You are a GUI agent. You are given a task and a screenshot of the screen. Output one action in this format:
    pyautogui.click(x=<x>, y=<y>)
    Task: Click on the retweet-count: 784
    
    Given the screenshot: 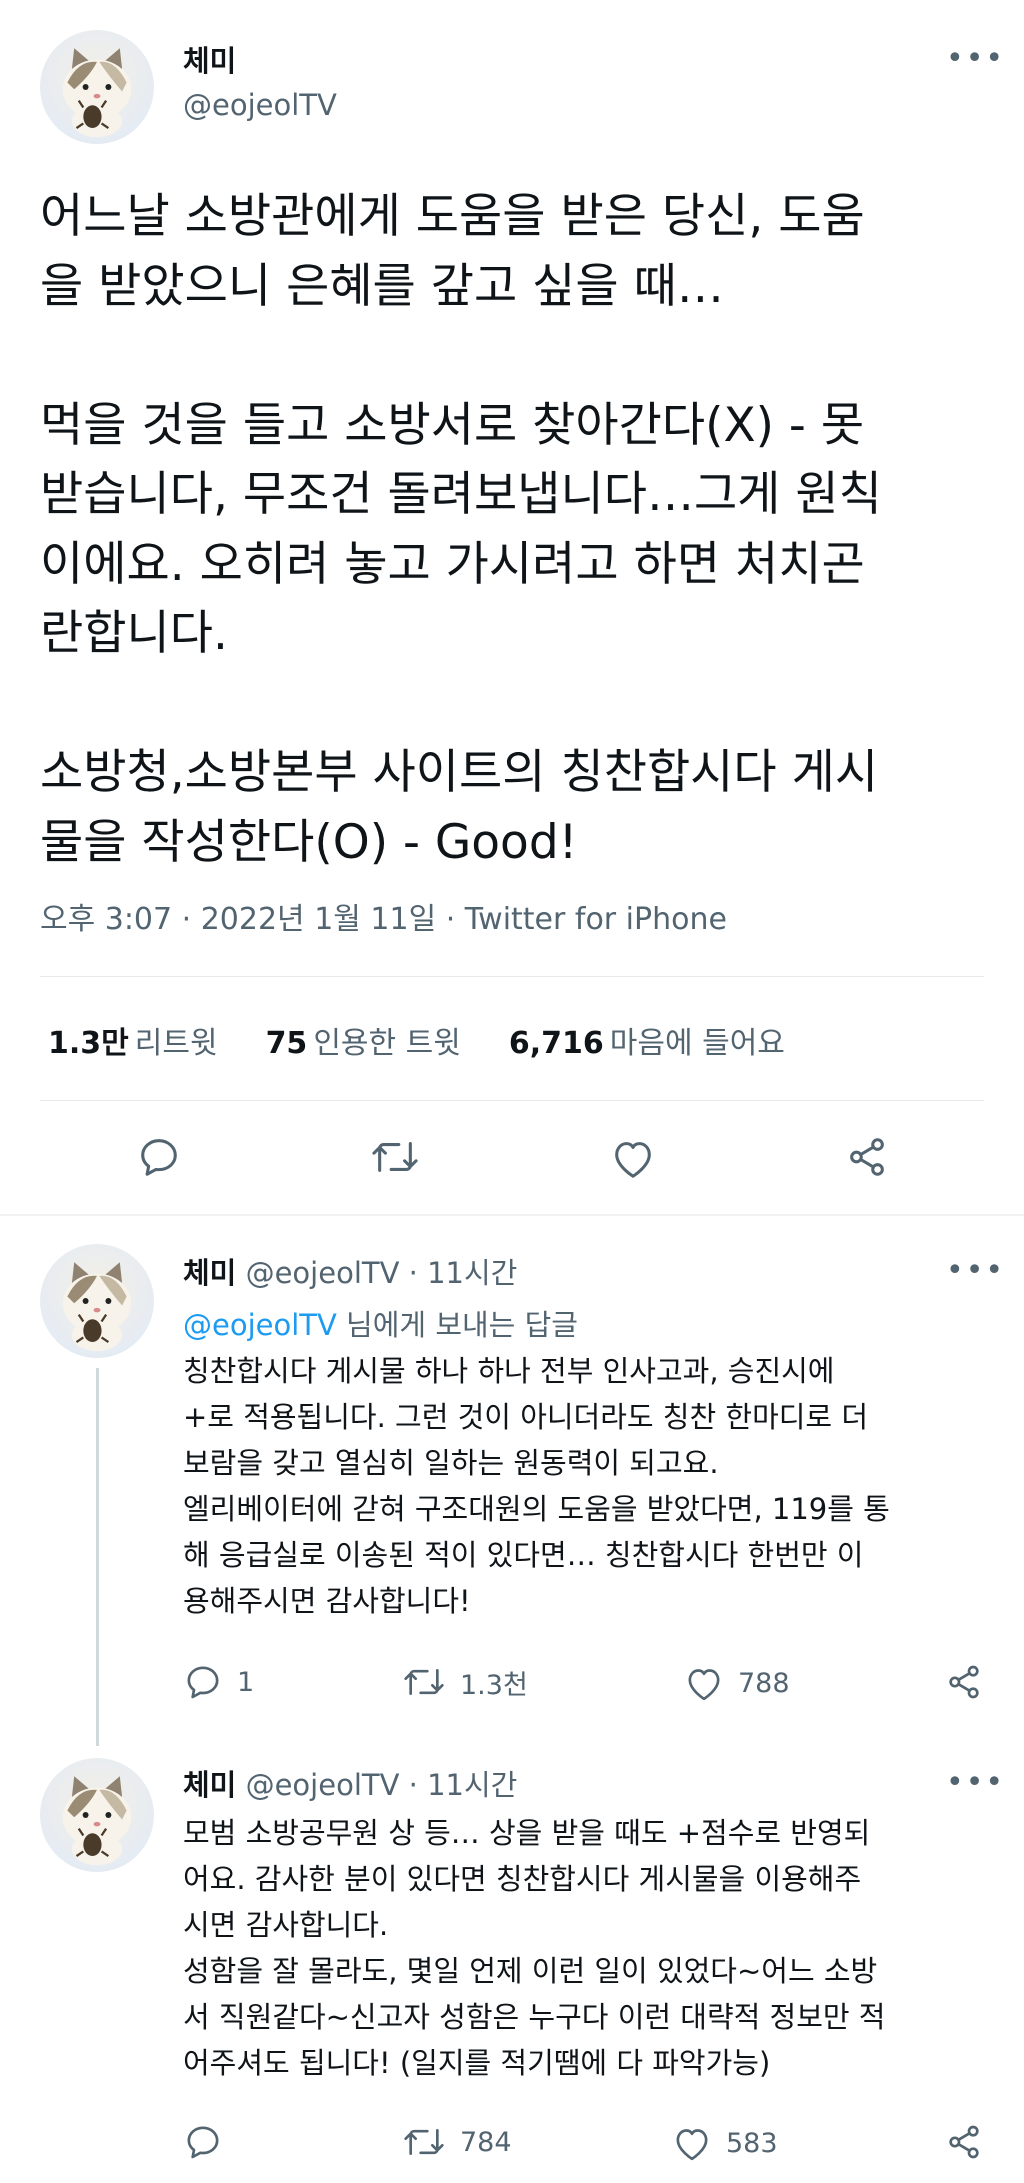 What is the action you would take?
    pyautogui.click(x=486, y=2142)
    